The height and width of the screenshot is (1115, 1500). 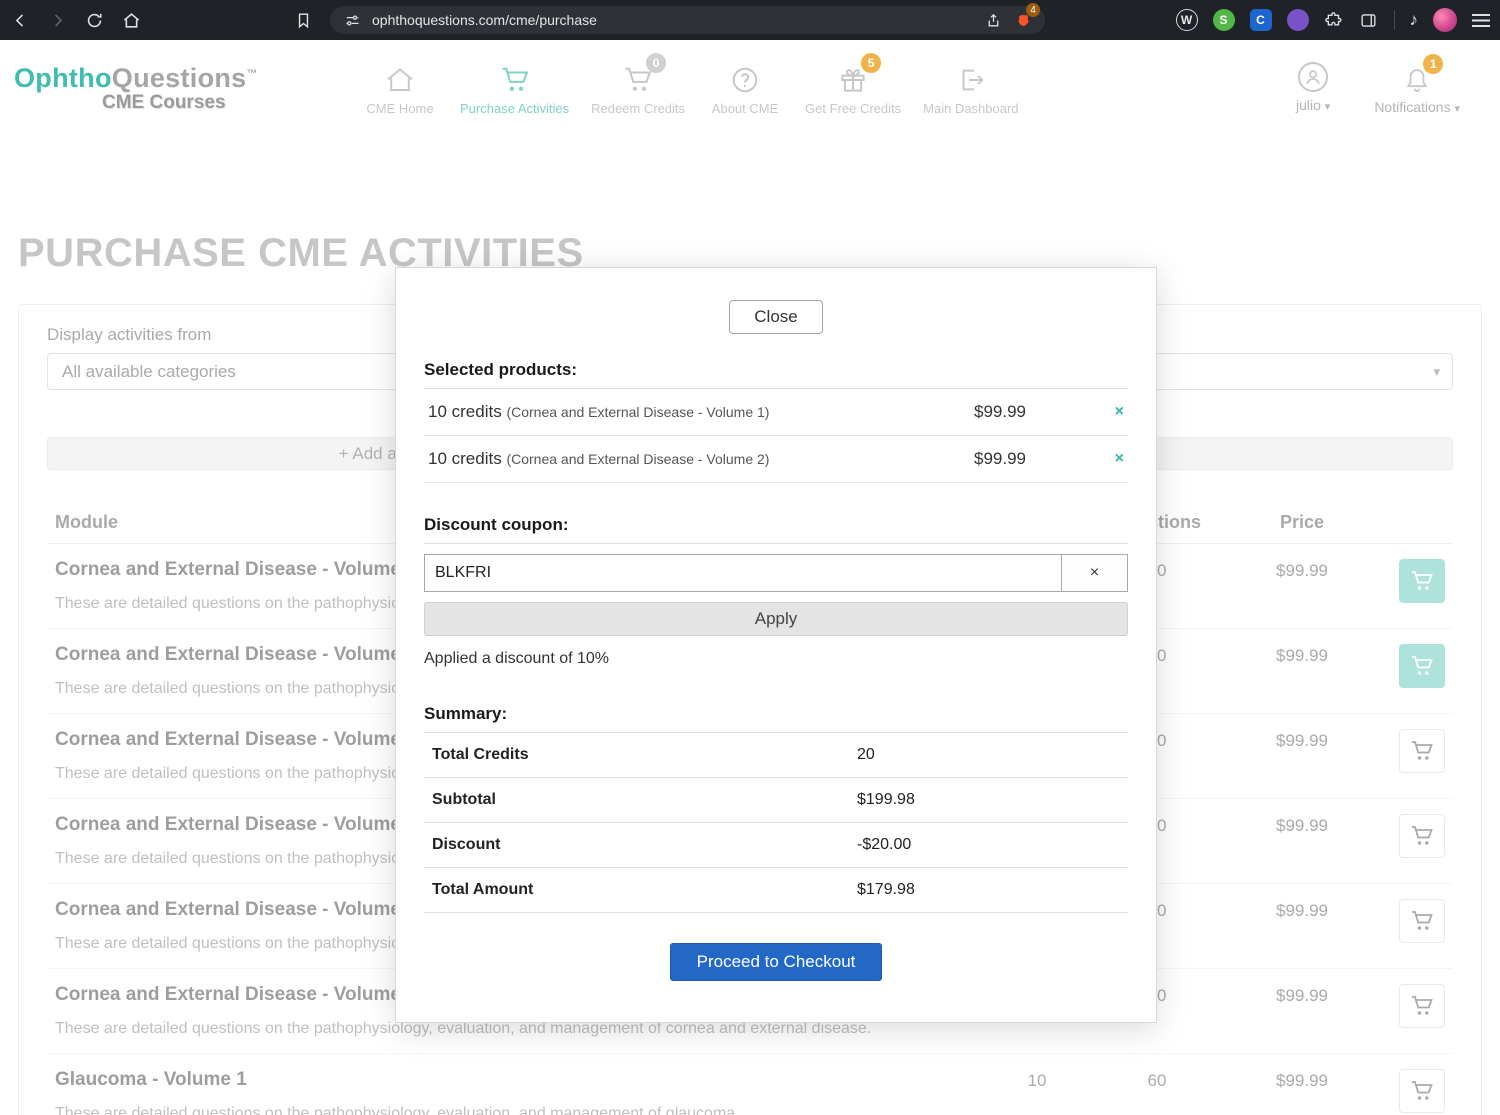 I want to click on home-browser-icon, so click(x=131, y=20).